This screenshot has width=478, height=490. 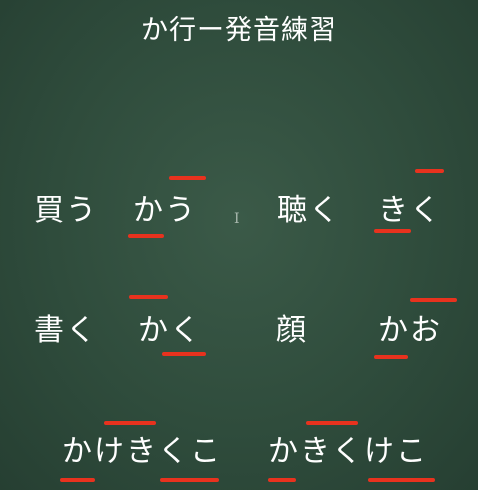 What do you see at coordinates (142, 451) in the screenshot?
I see `kana-drill: かけきくこ` at bounding box center [142, 451].